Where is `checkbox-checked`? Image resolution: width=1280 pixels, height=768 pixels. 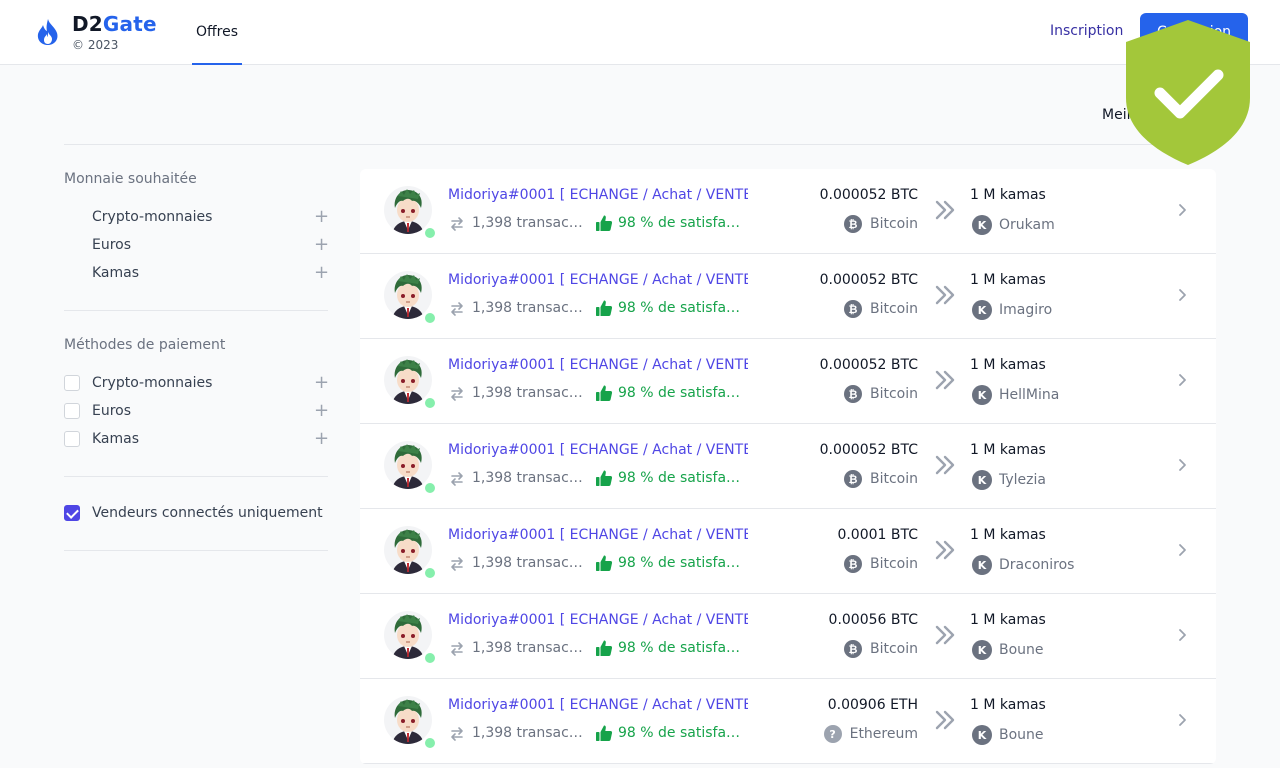
checkbox-checked is located at coordinates (72, 513).